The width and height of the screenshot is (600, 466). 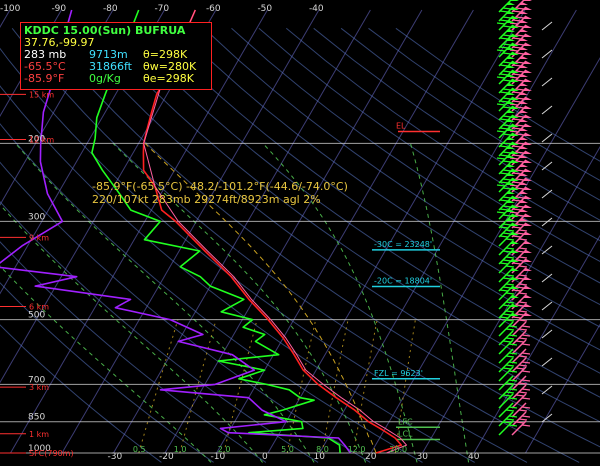 I want to click on level-marker-label: LFC, so click(x=405, y=421).